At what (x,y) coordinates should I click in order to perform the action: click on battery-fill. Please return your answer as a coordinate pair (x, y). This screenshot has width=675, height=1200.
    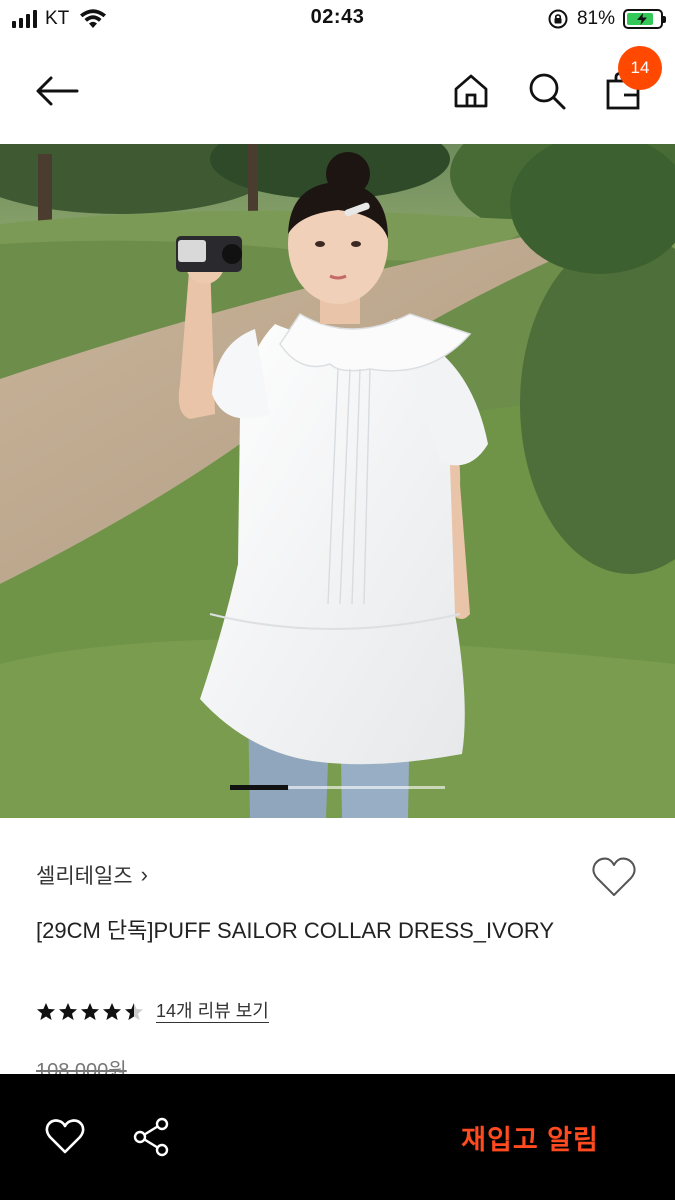
    Looking at the image, I should click on (640, 19).